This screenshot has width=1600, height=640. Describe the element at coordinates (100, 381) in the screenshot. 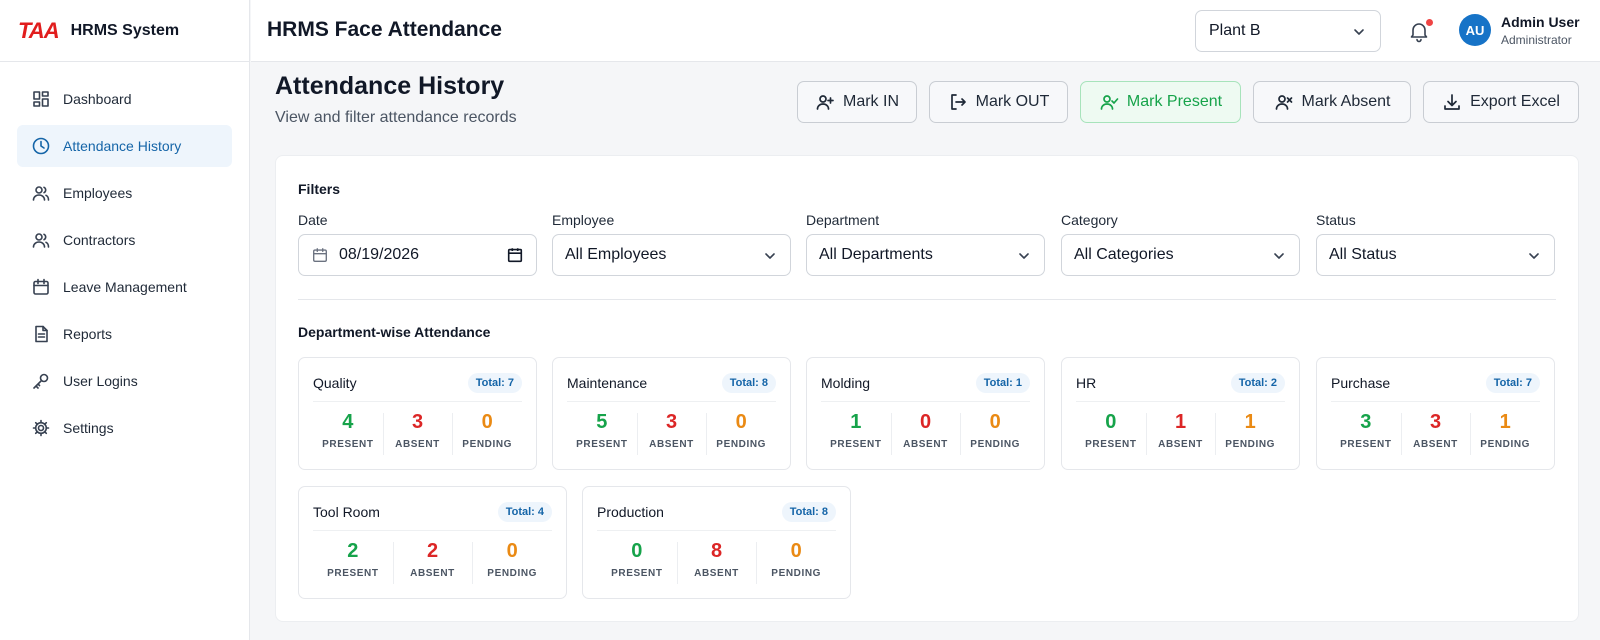

I see `sidebar-item-label: User Logins` at that location.